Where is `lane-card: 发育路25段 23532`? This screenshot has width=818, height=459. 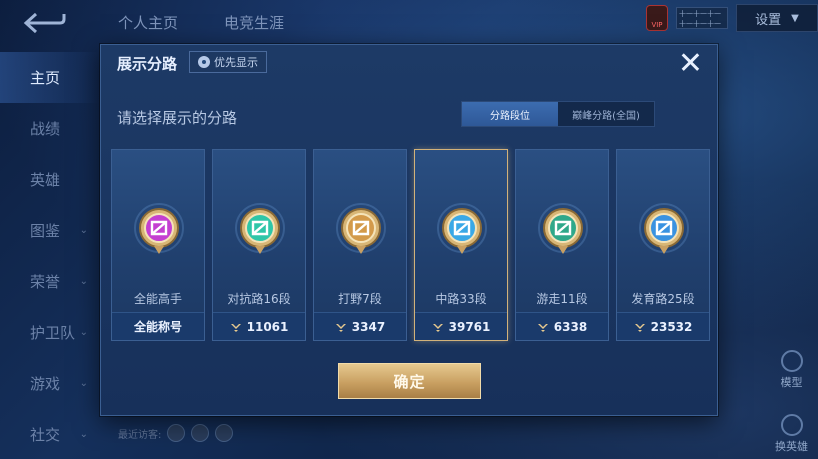
lane-card: 发育路25段 23532 is located at coordinates (663, 245).